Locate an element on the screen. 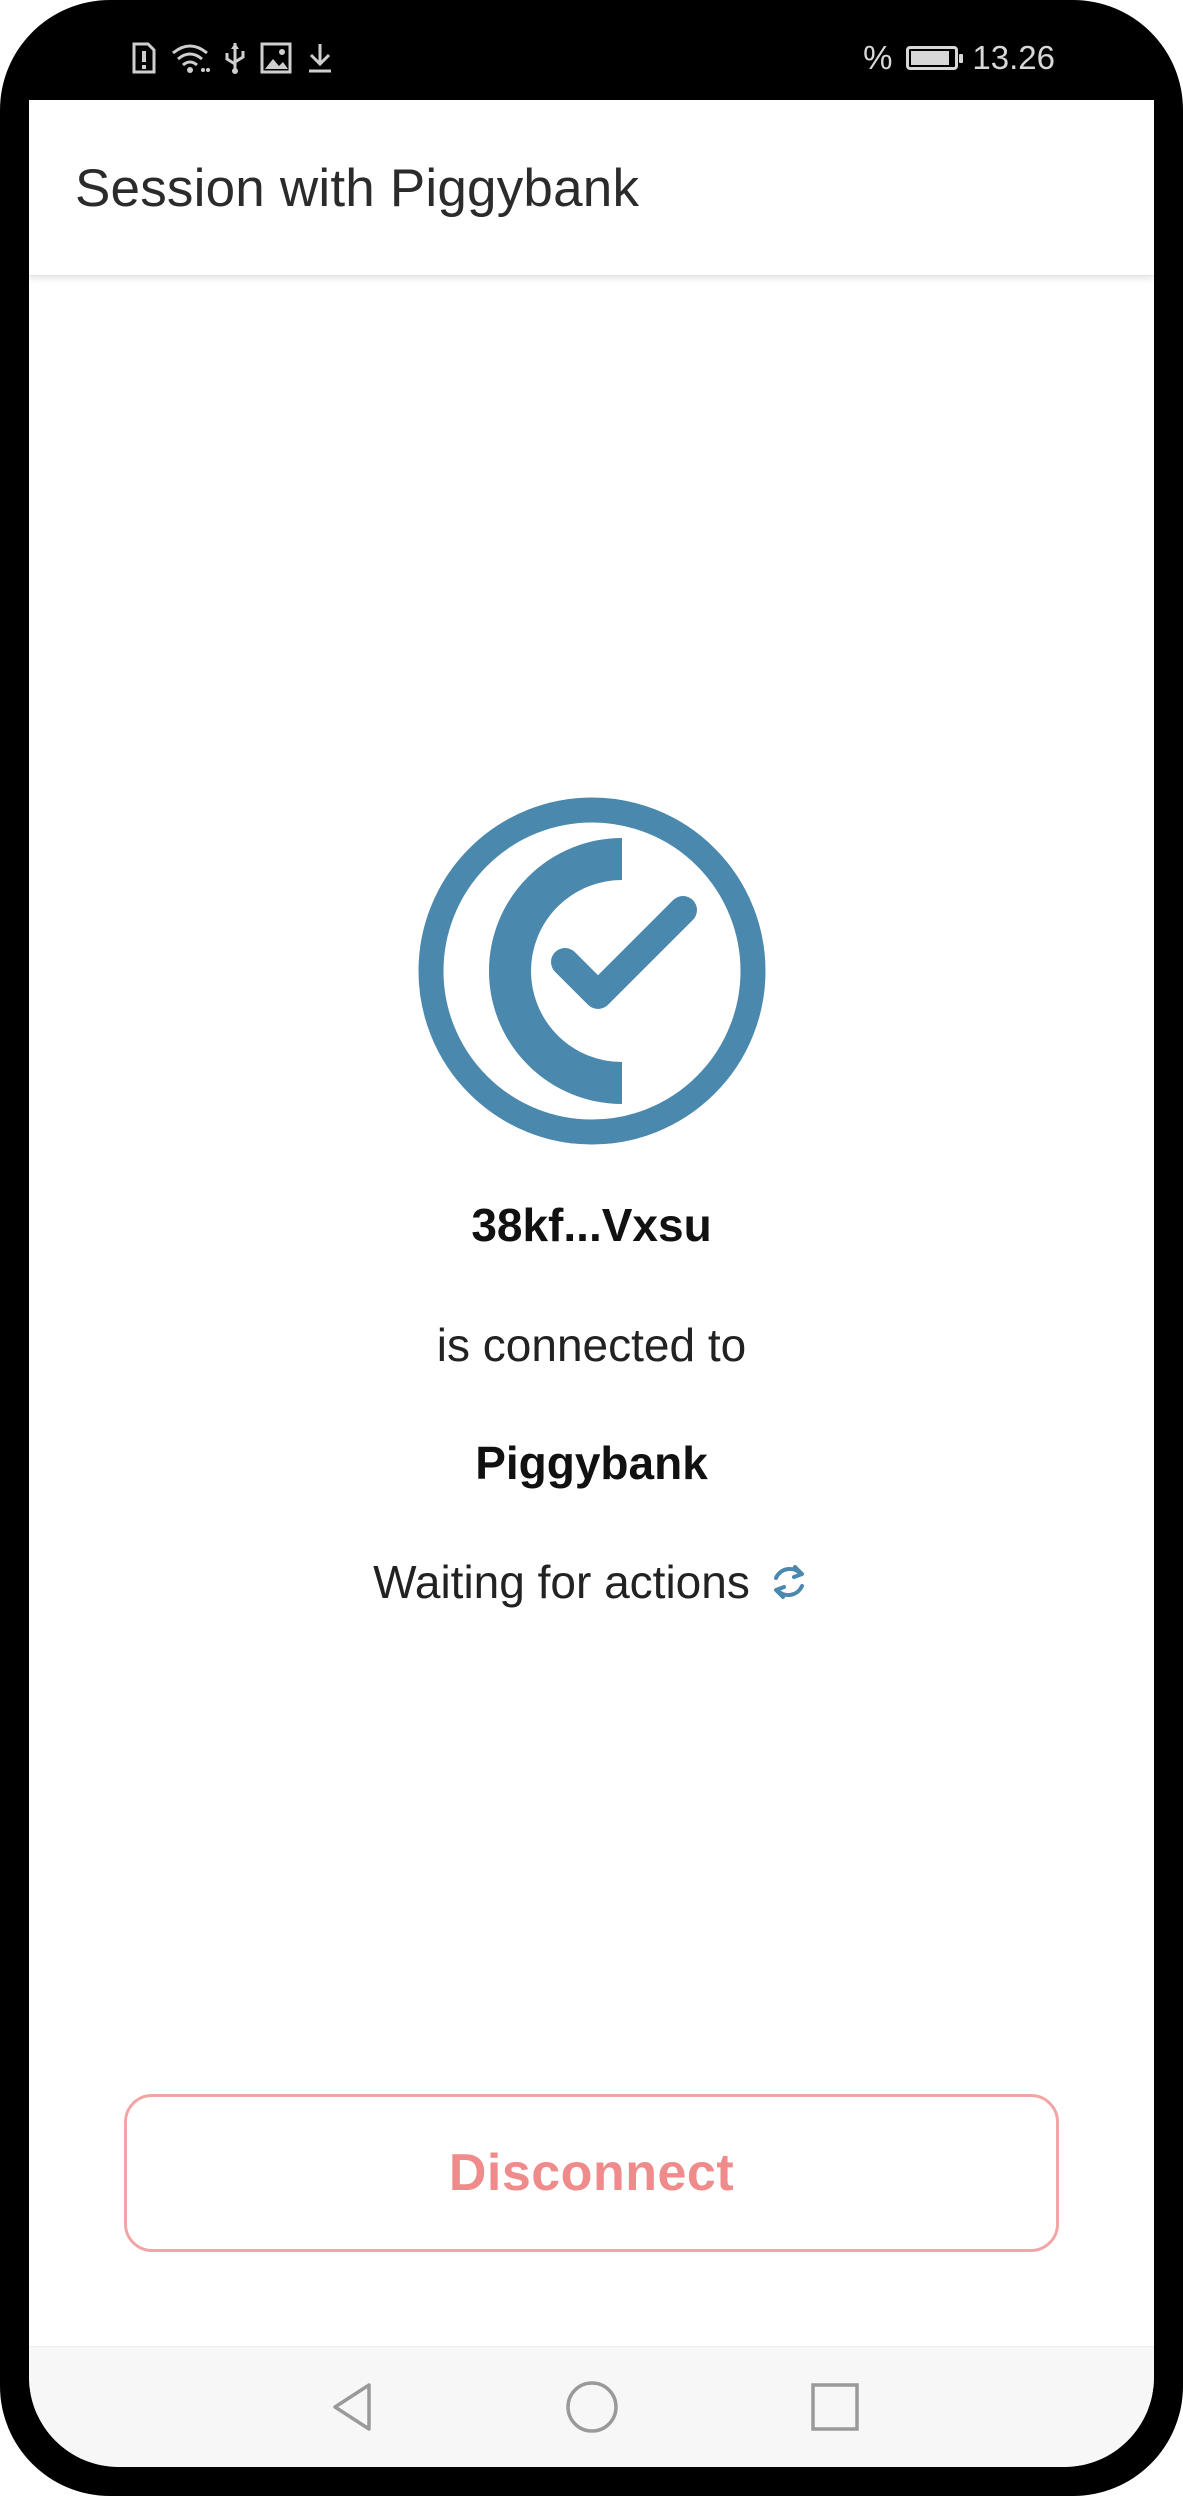 This screenshot has height=2496, width=1183. waiting-text: Waiting for actions is located at coordinates (561, 1582).